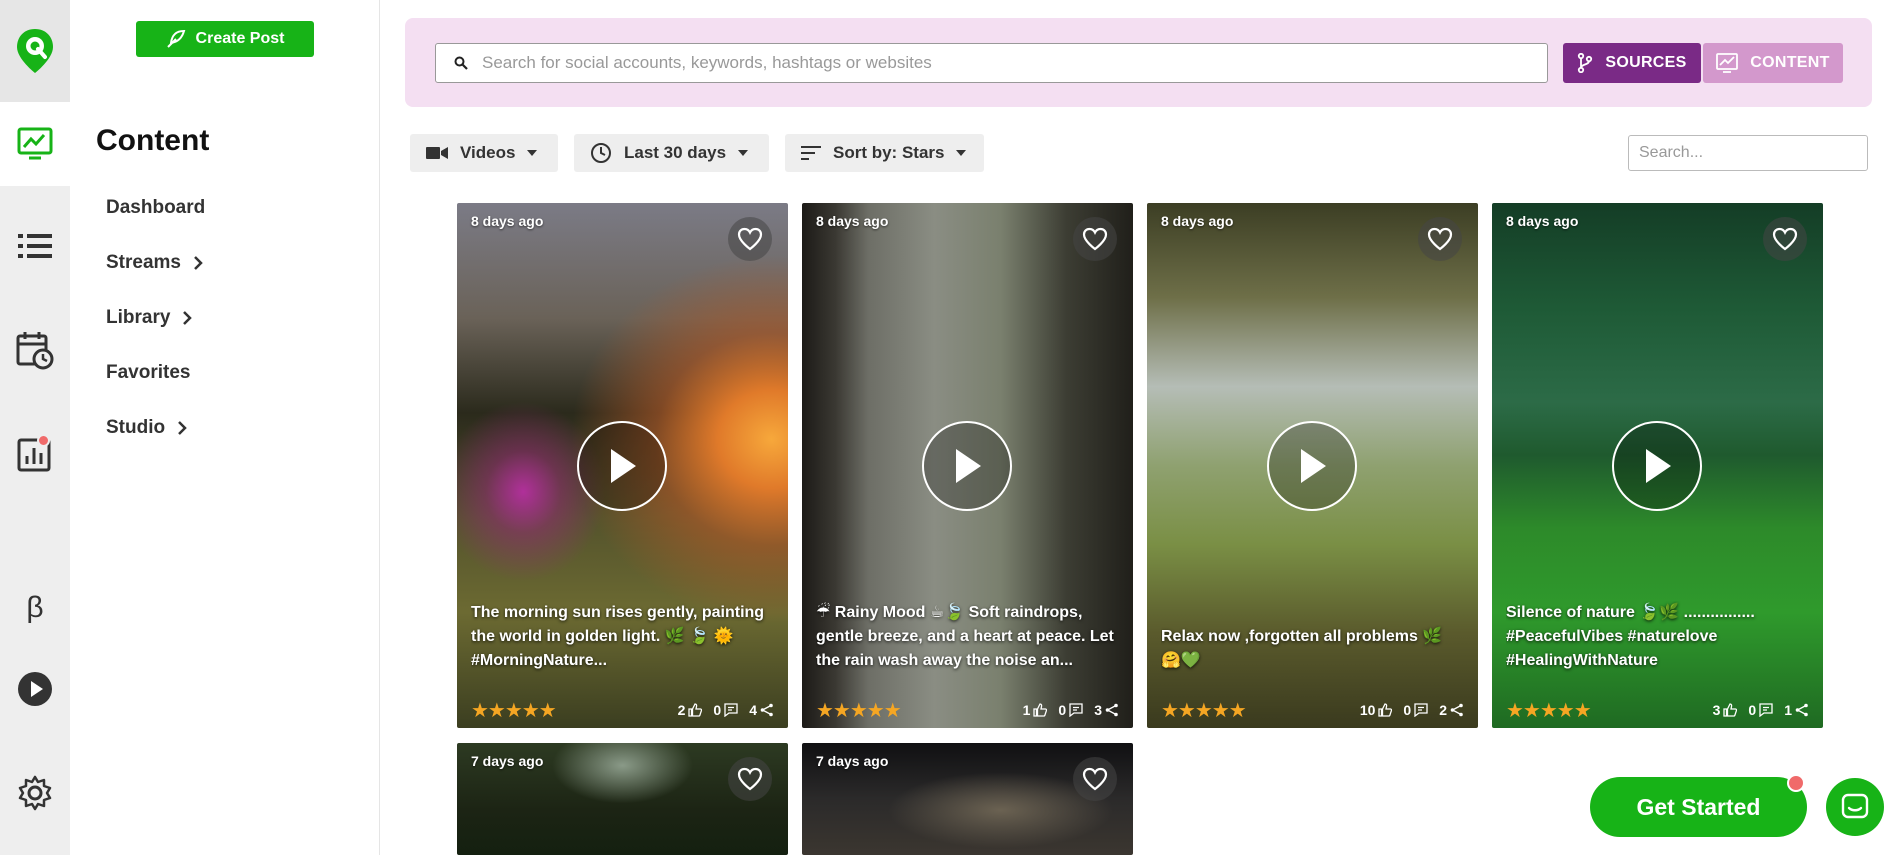 The height and width of the screenshot is (855, 1896). I want to click on sort-dropdown: Sort by: Stars, so click(884, 153).